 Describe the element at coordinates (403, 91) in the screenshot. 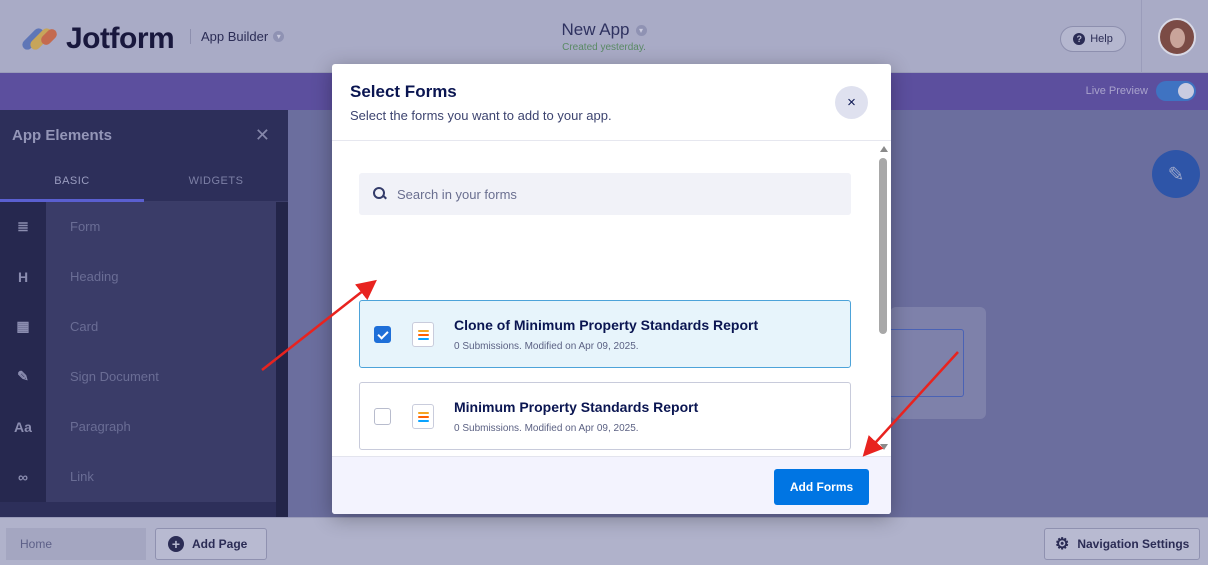

I see `modal-title: Select Forms` at that location.